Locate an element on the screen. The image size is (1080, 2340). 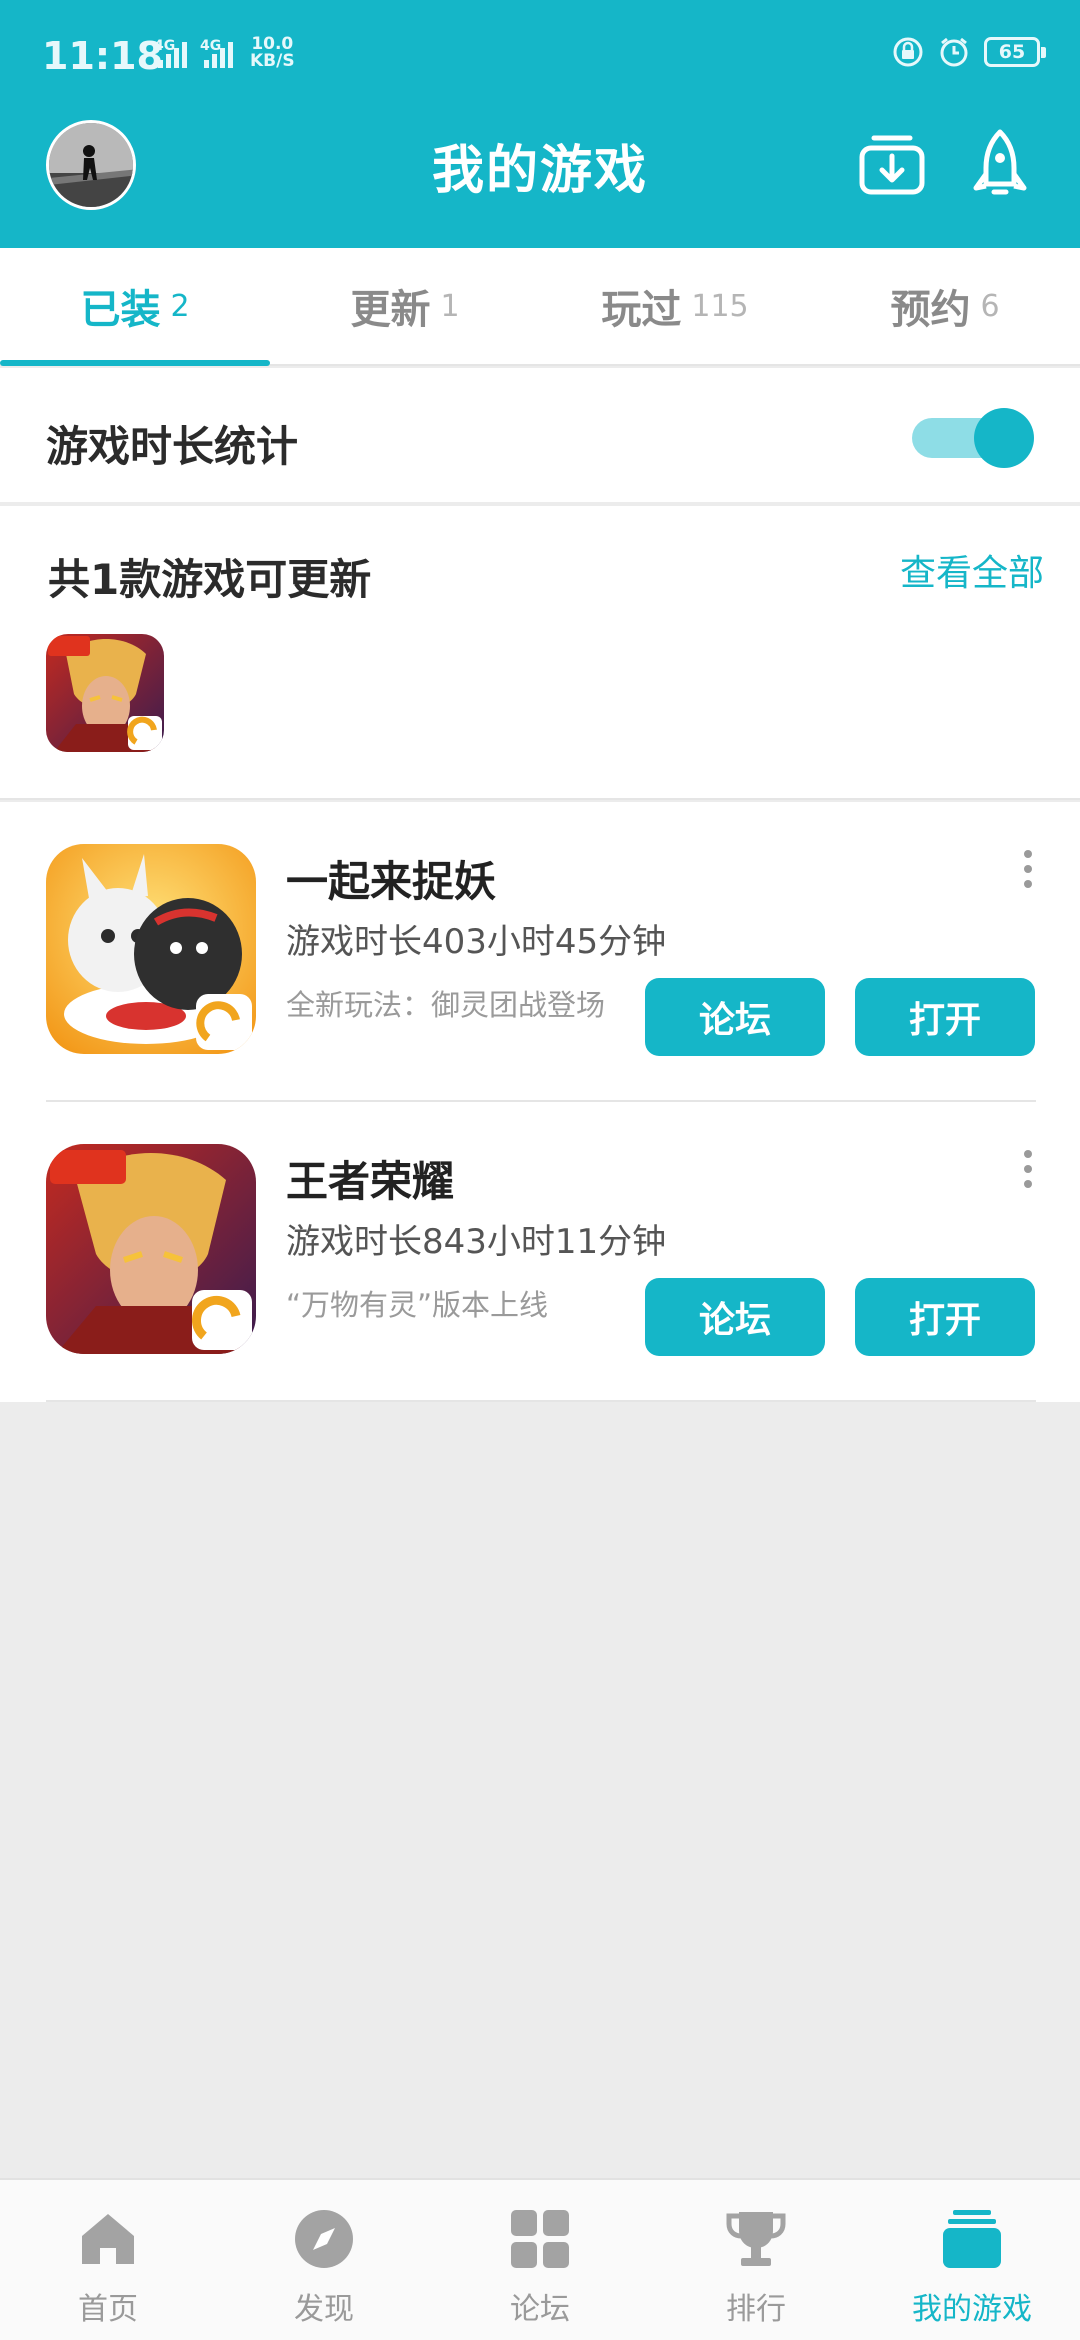
nav-home: 首页 is located at coordinates (108, 2260).